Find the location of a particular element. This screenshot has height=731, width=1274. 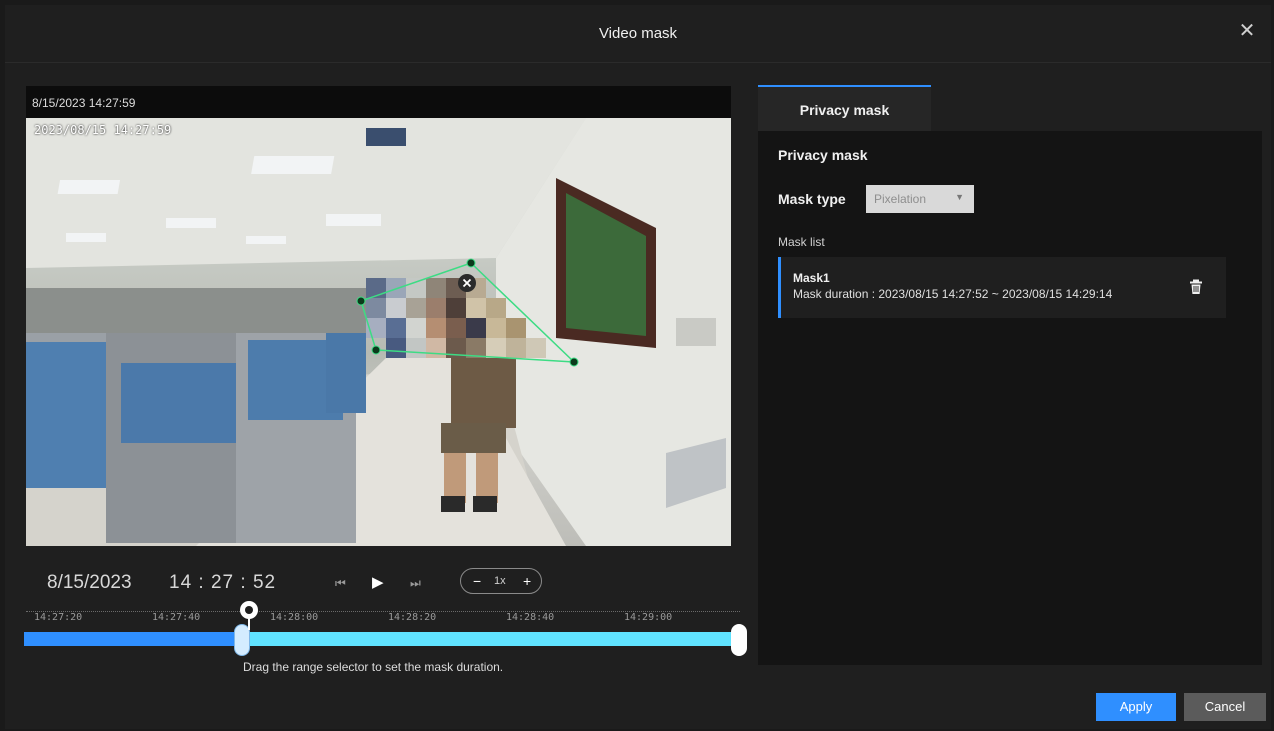

timeline-label: 14:27:20 is located at coordinates (58, 617).